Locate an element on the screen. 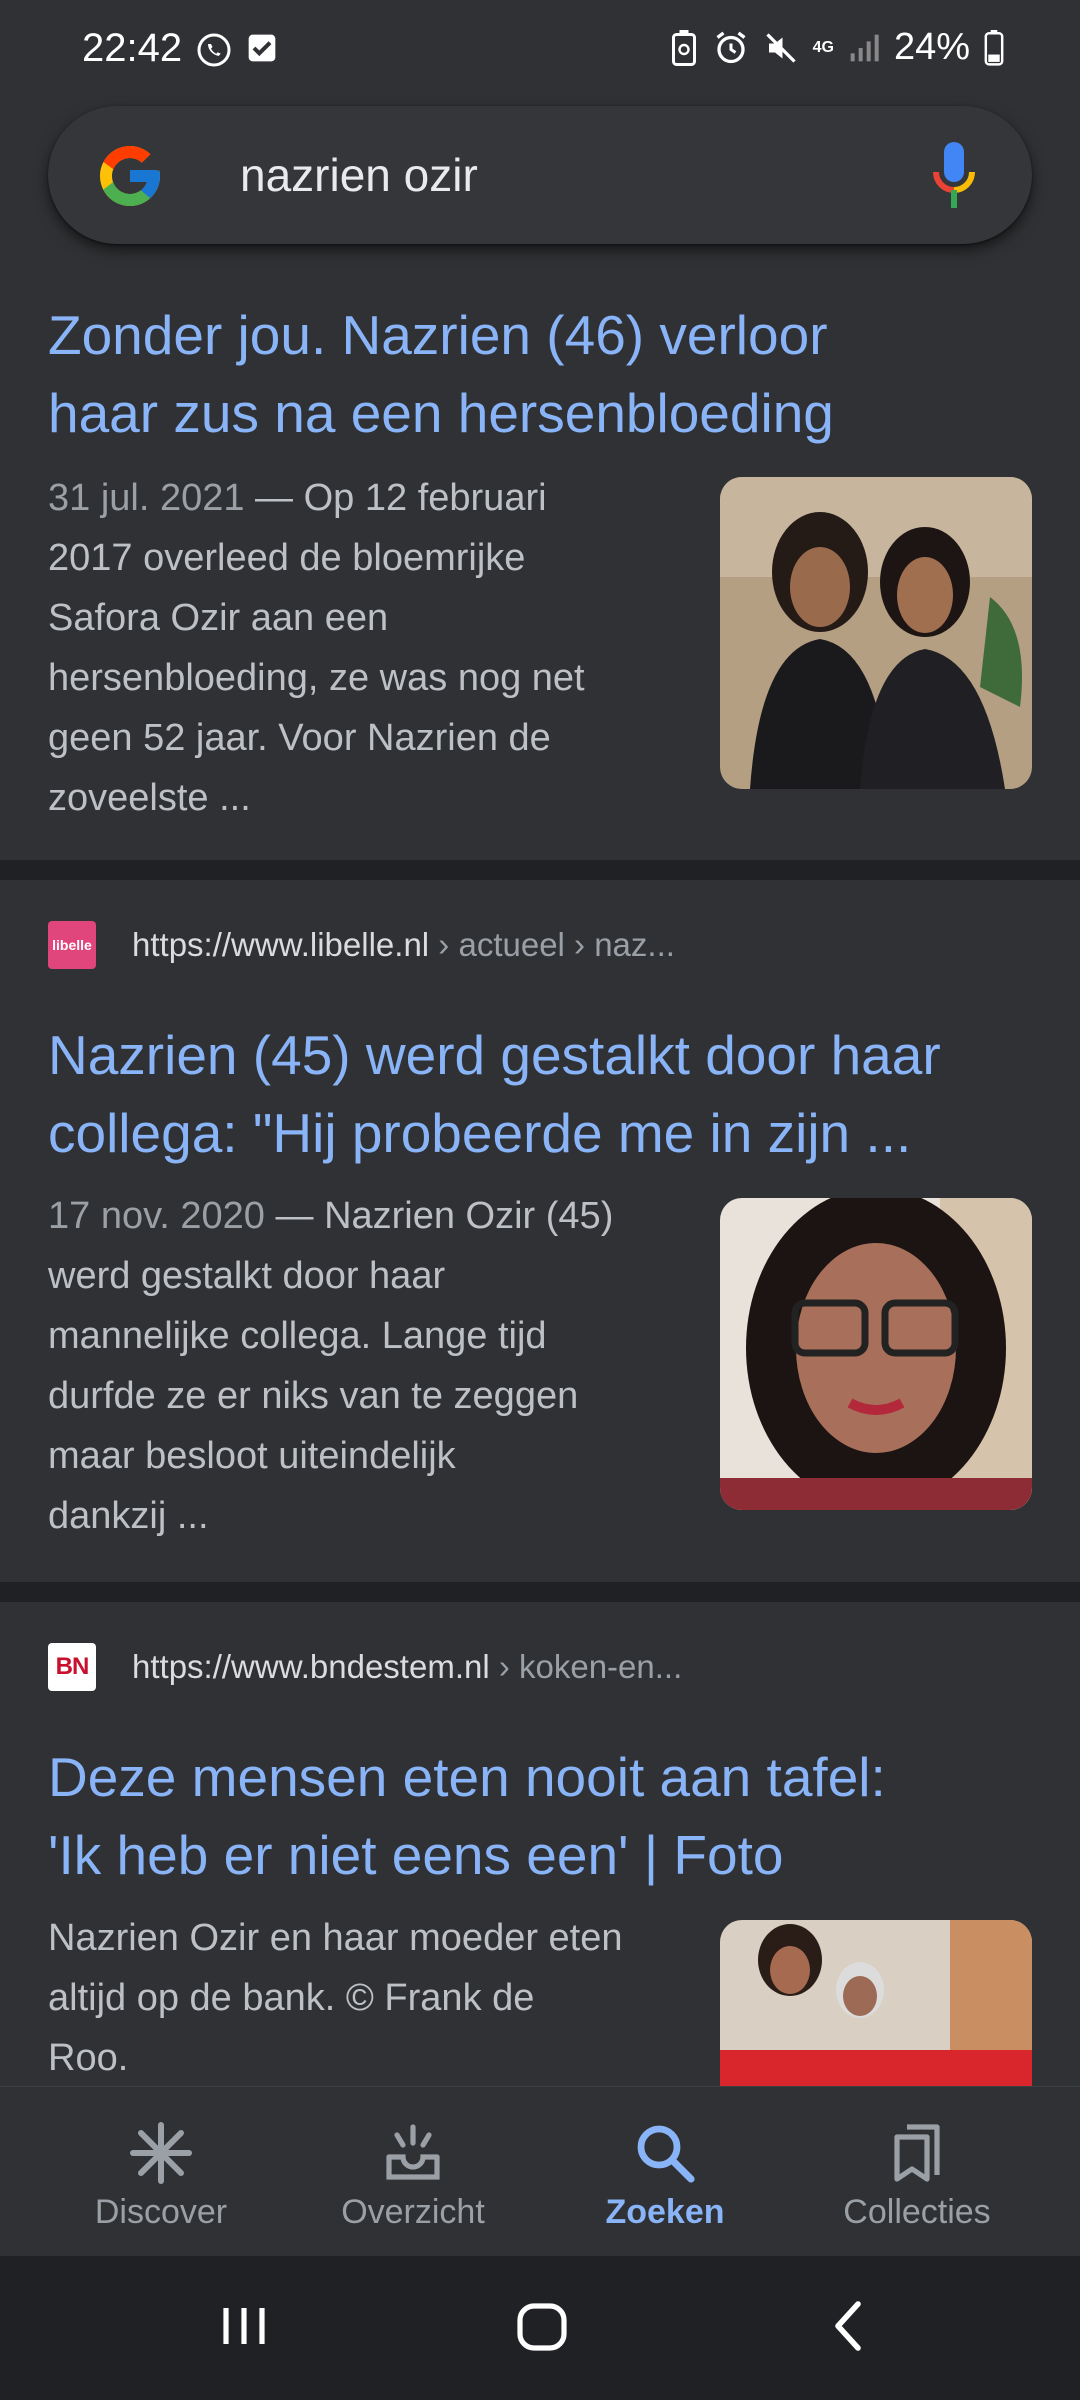 This screenshot has width=1080, height=2400. google-logo-icon is located at coordinates (130, 176).